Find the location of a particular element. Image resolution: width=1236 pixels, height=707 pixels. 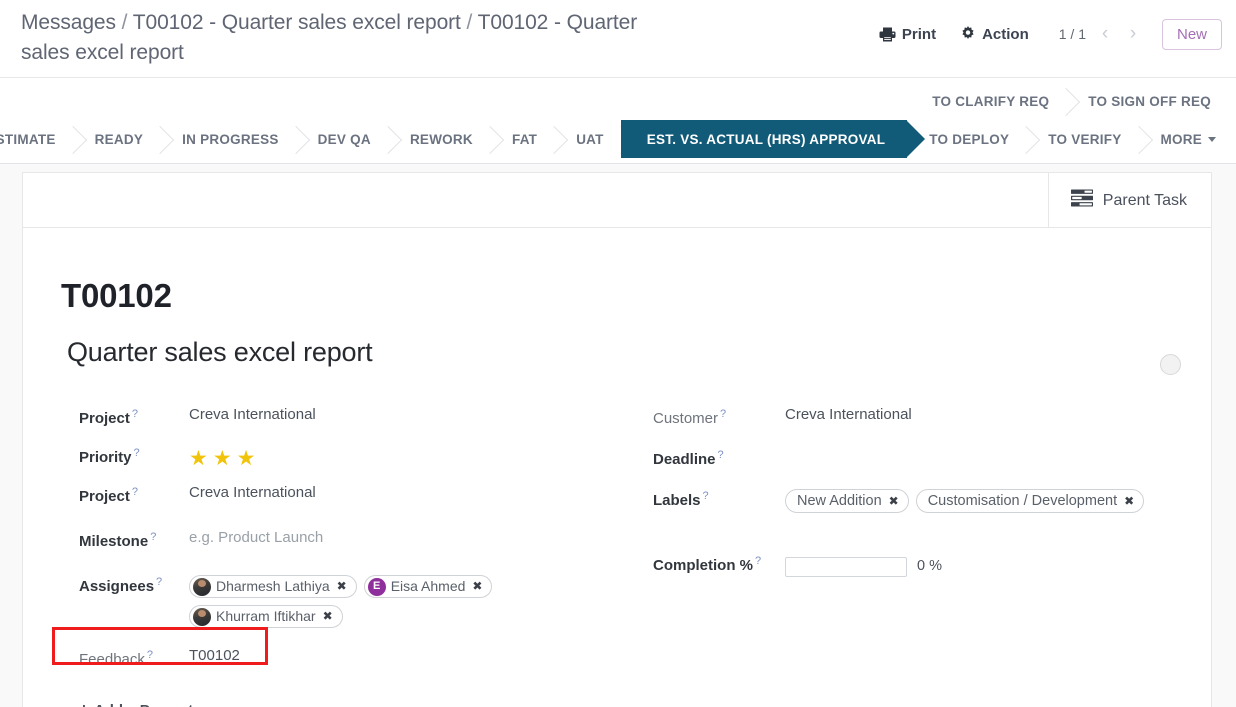

field-completion-value: 0 % is located at coordinates (979, 560).